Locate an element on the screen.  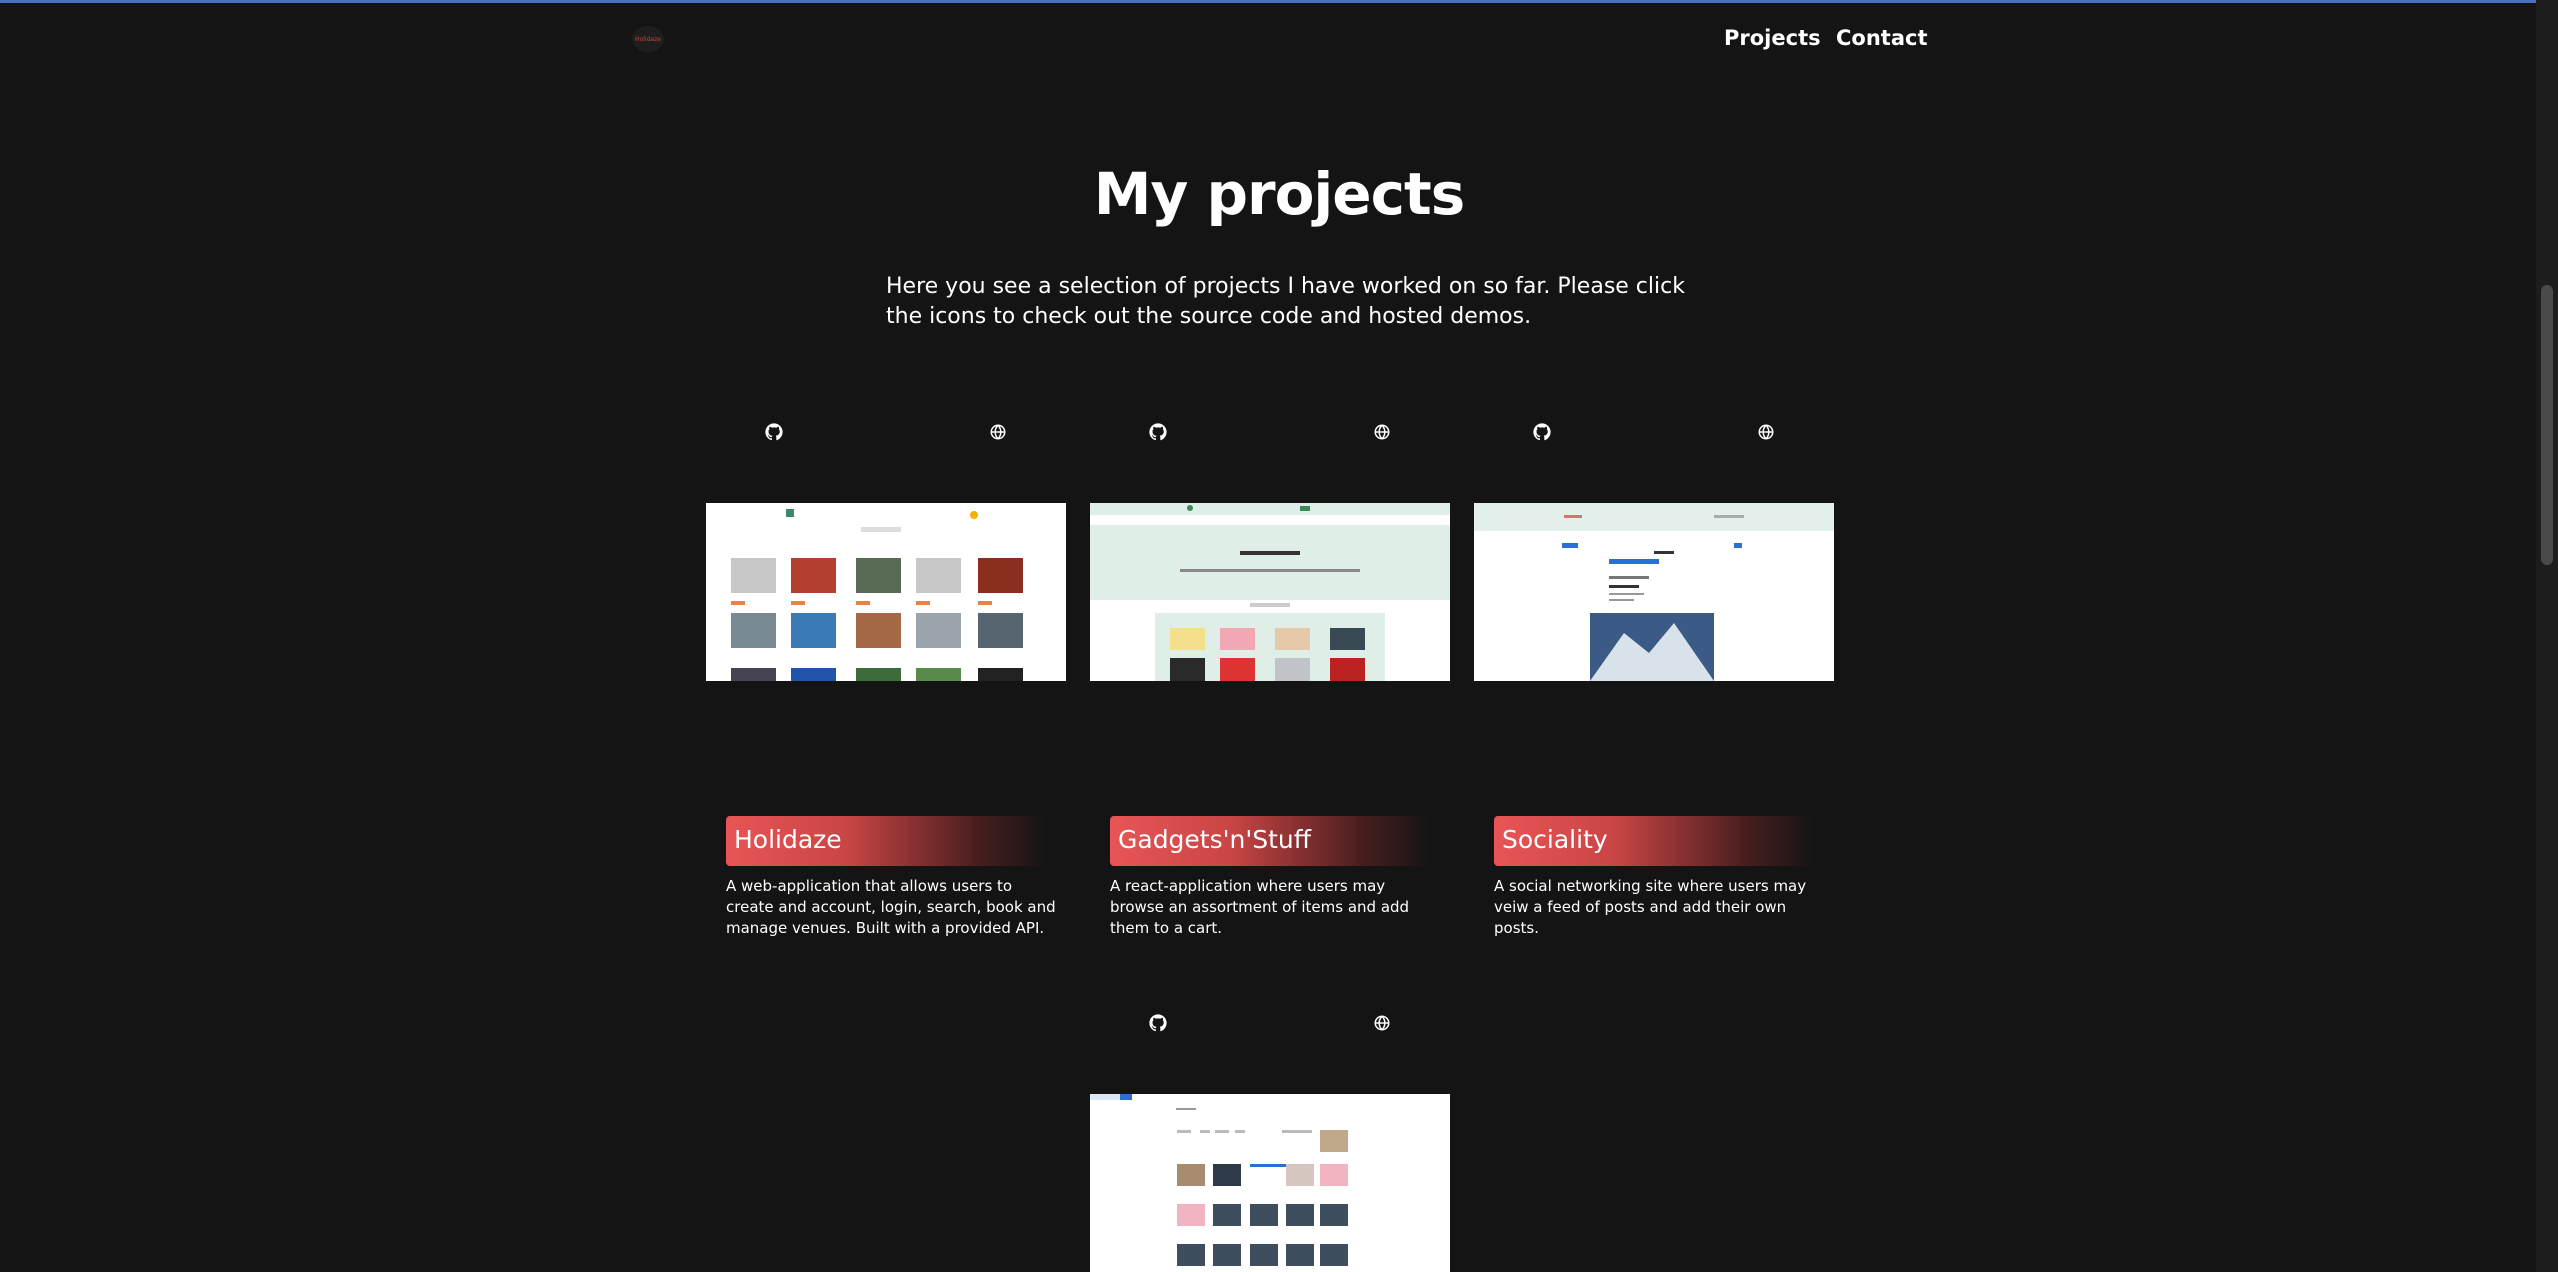
site-logo: Holidaze is located at coordinates (648, 39).